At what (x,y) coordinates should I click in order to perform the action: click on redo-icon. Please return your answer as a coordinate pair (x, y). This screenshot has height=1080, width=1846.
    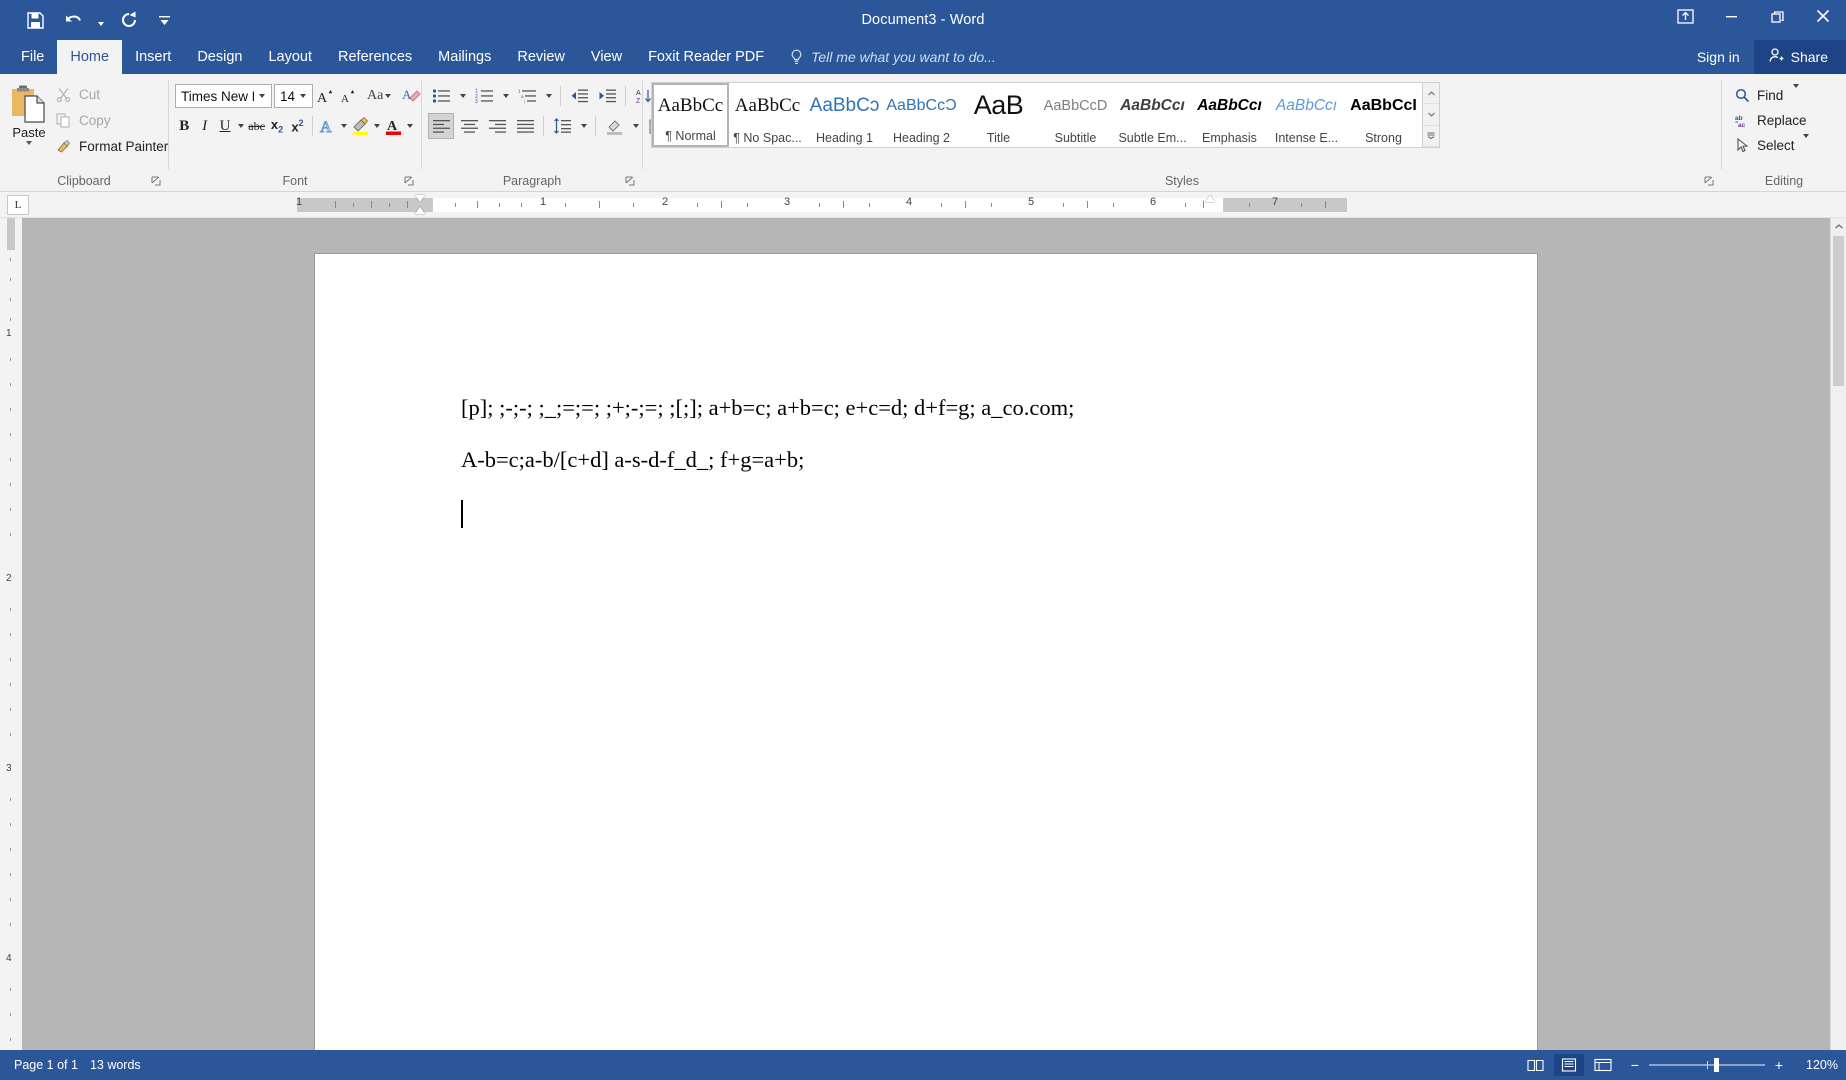
    Looking at the image, I should click on (129, 20).